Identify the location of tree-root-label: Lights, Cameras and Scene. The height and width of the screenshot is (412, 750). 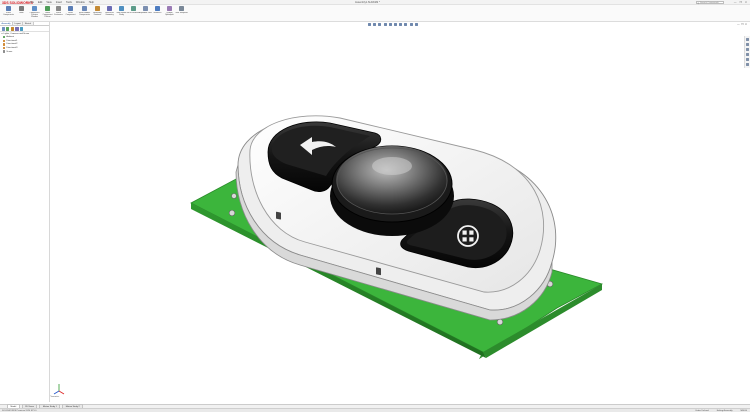
(16, 33).